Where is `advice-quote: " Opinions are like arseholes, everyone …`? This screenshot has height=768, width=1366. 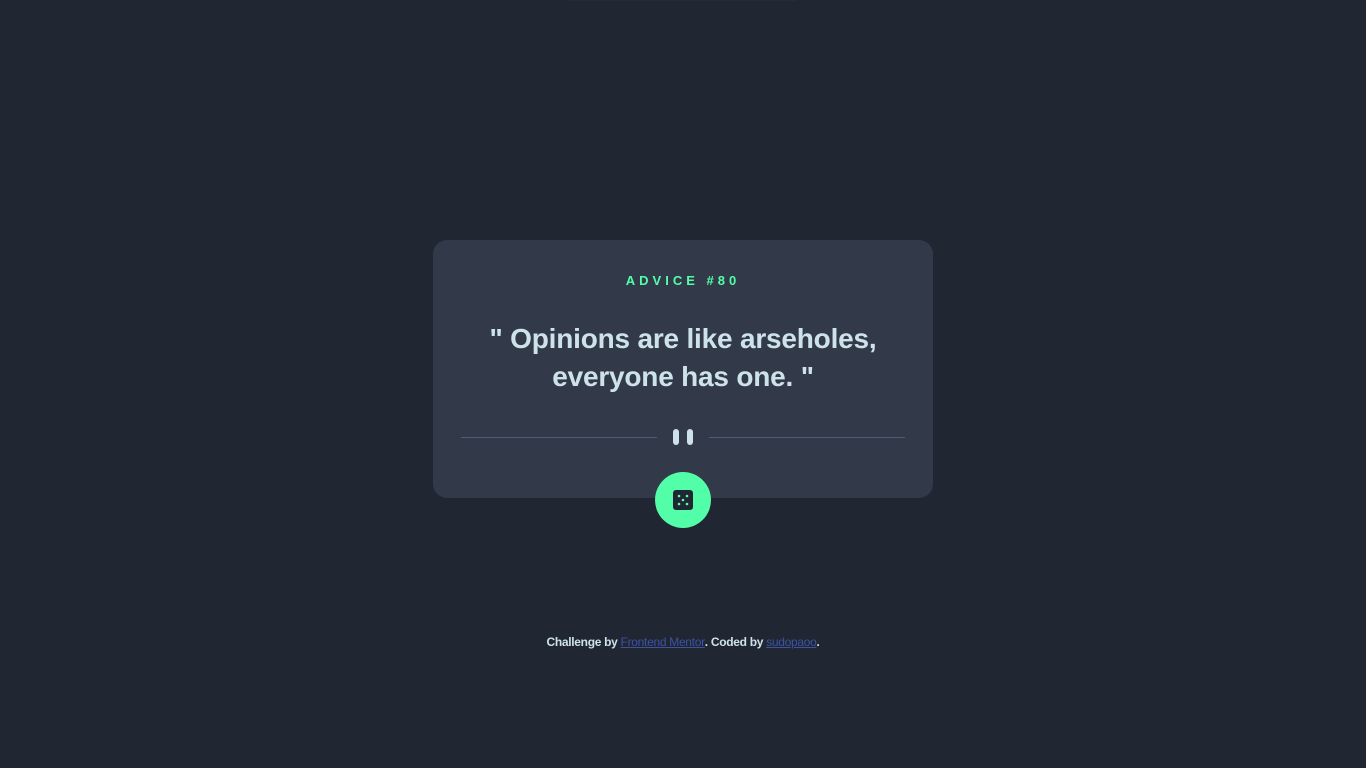 advice-quote: " Opinions are like arseholes, everyone … is located at coordinates (683, 357).